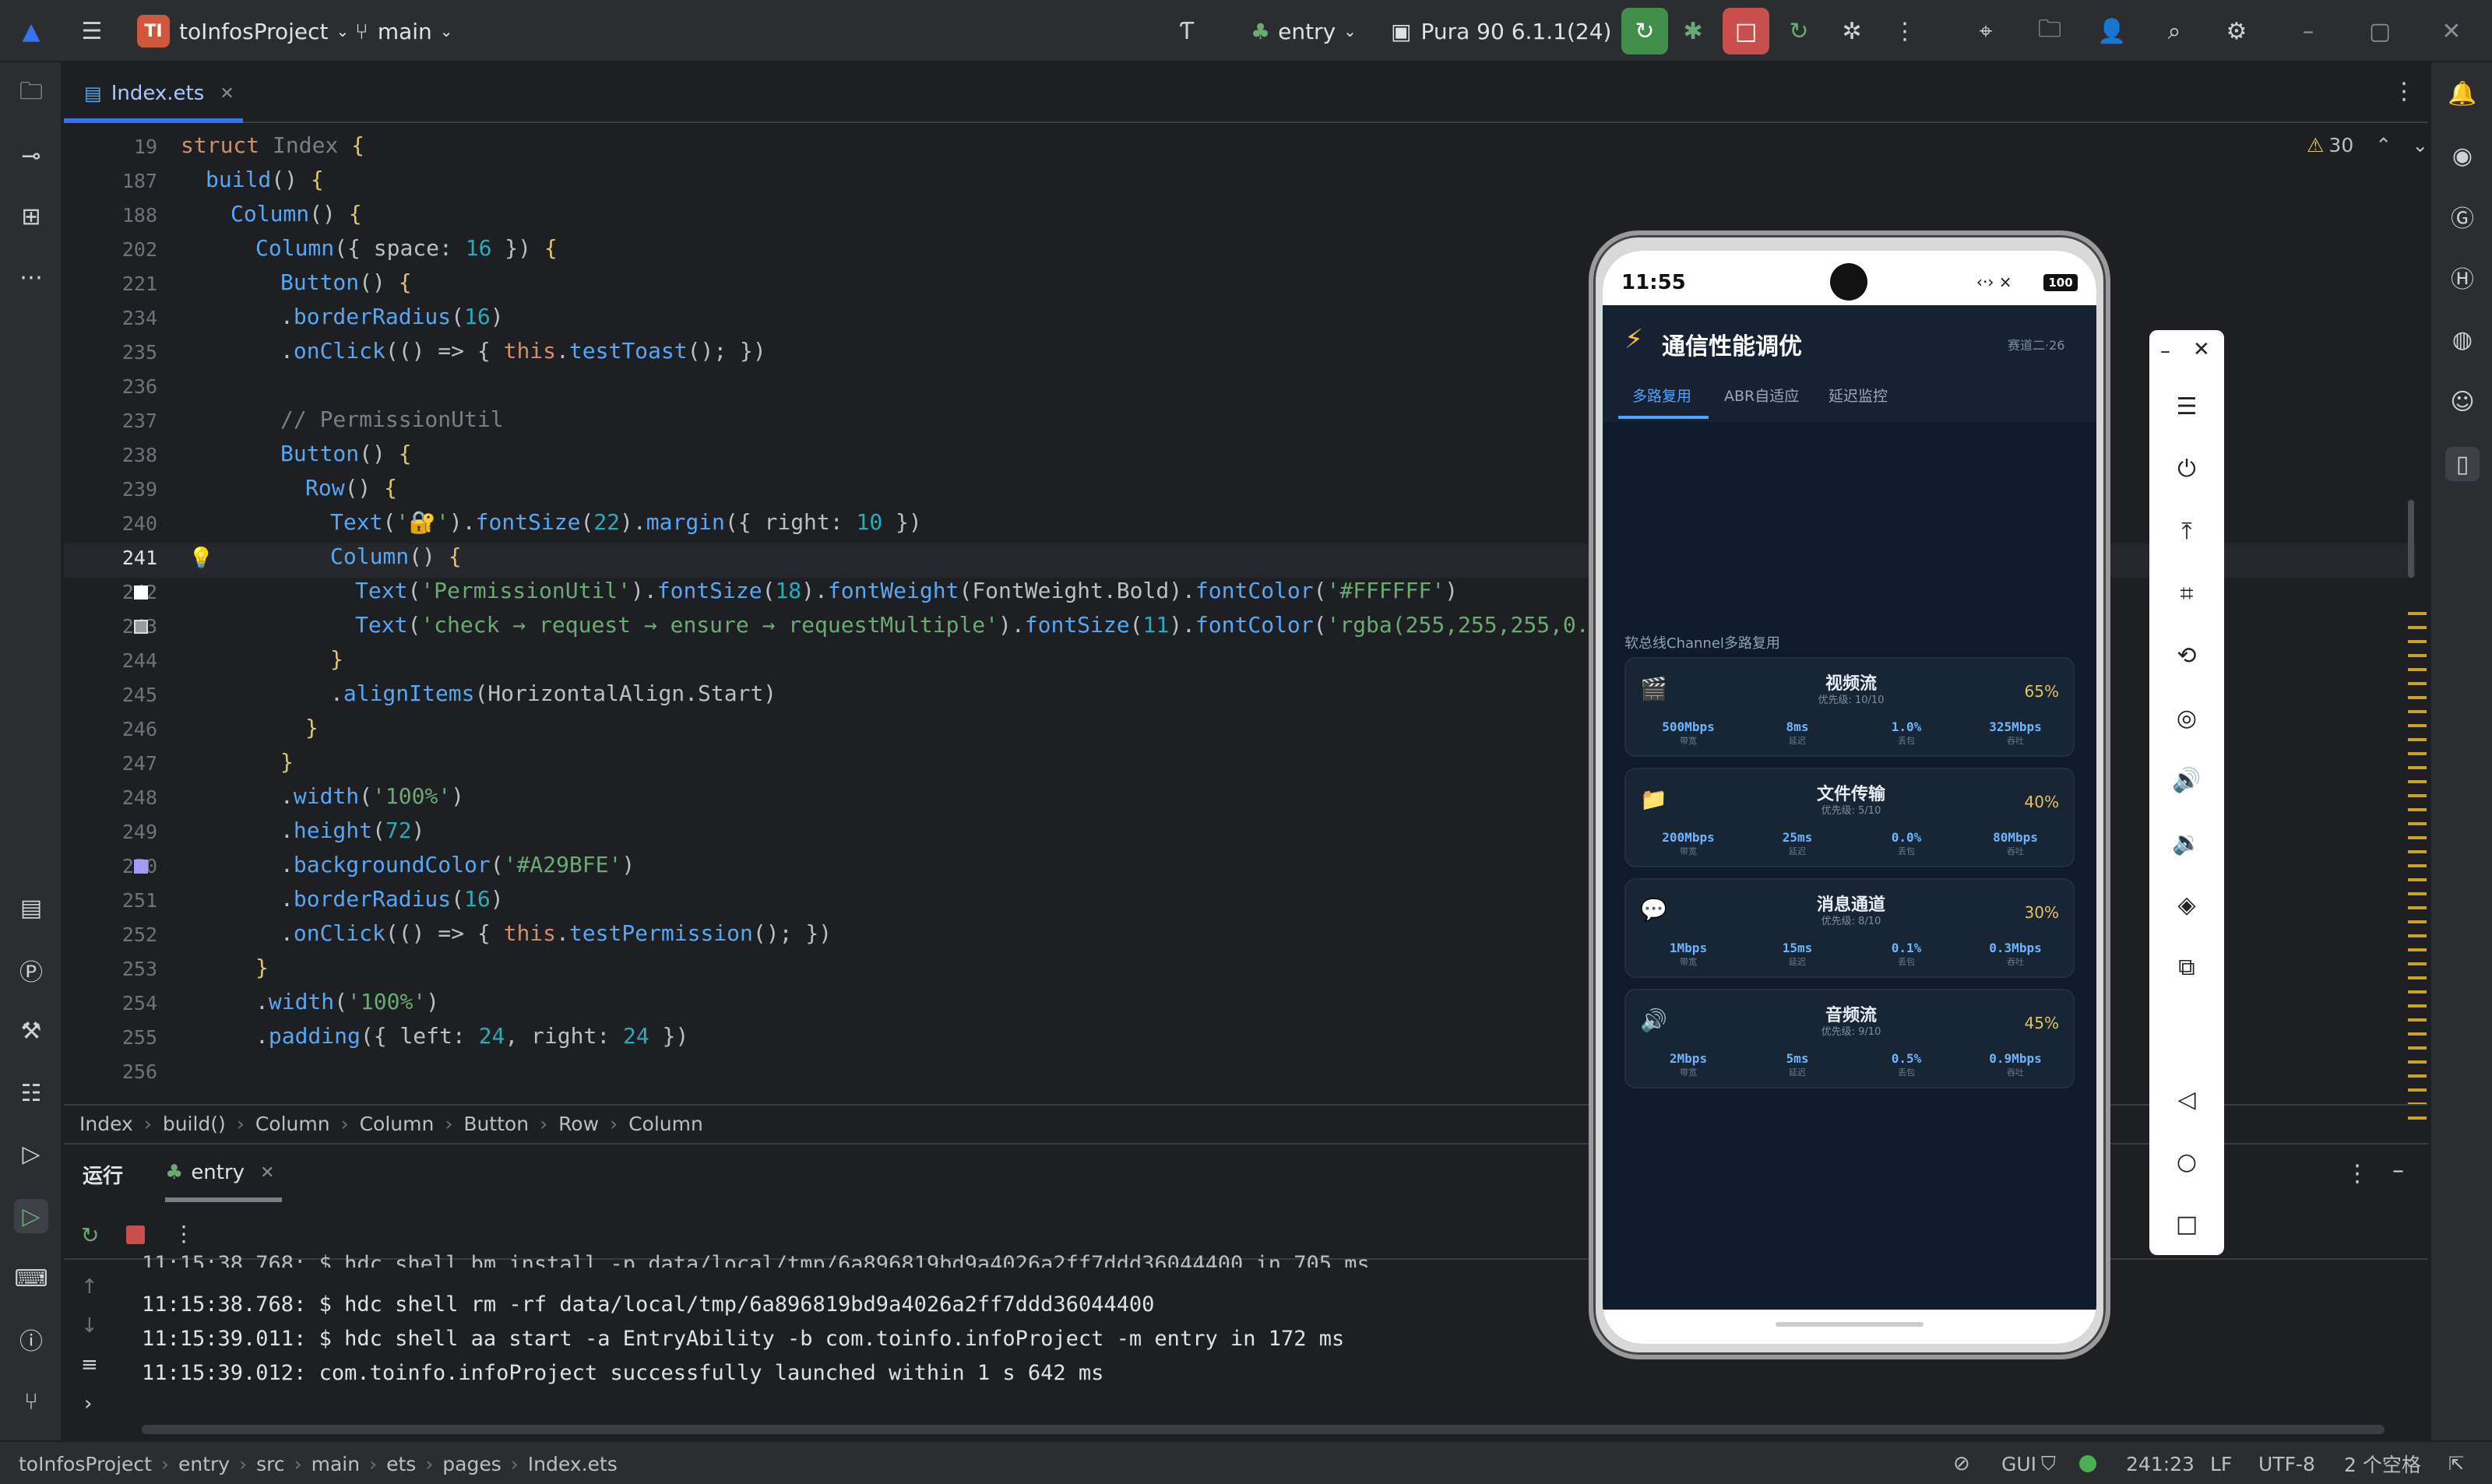 The image size is (2492, 1484). Describe the element at coordinates (2174, 31) in the screenshot. I see `search-icon: ⌕` at that location.